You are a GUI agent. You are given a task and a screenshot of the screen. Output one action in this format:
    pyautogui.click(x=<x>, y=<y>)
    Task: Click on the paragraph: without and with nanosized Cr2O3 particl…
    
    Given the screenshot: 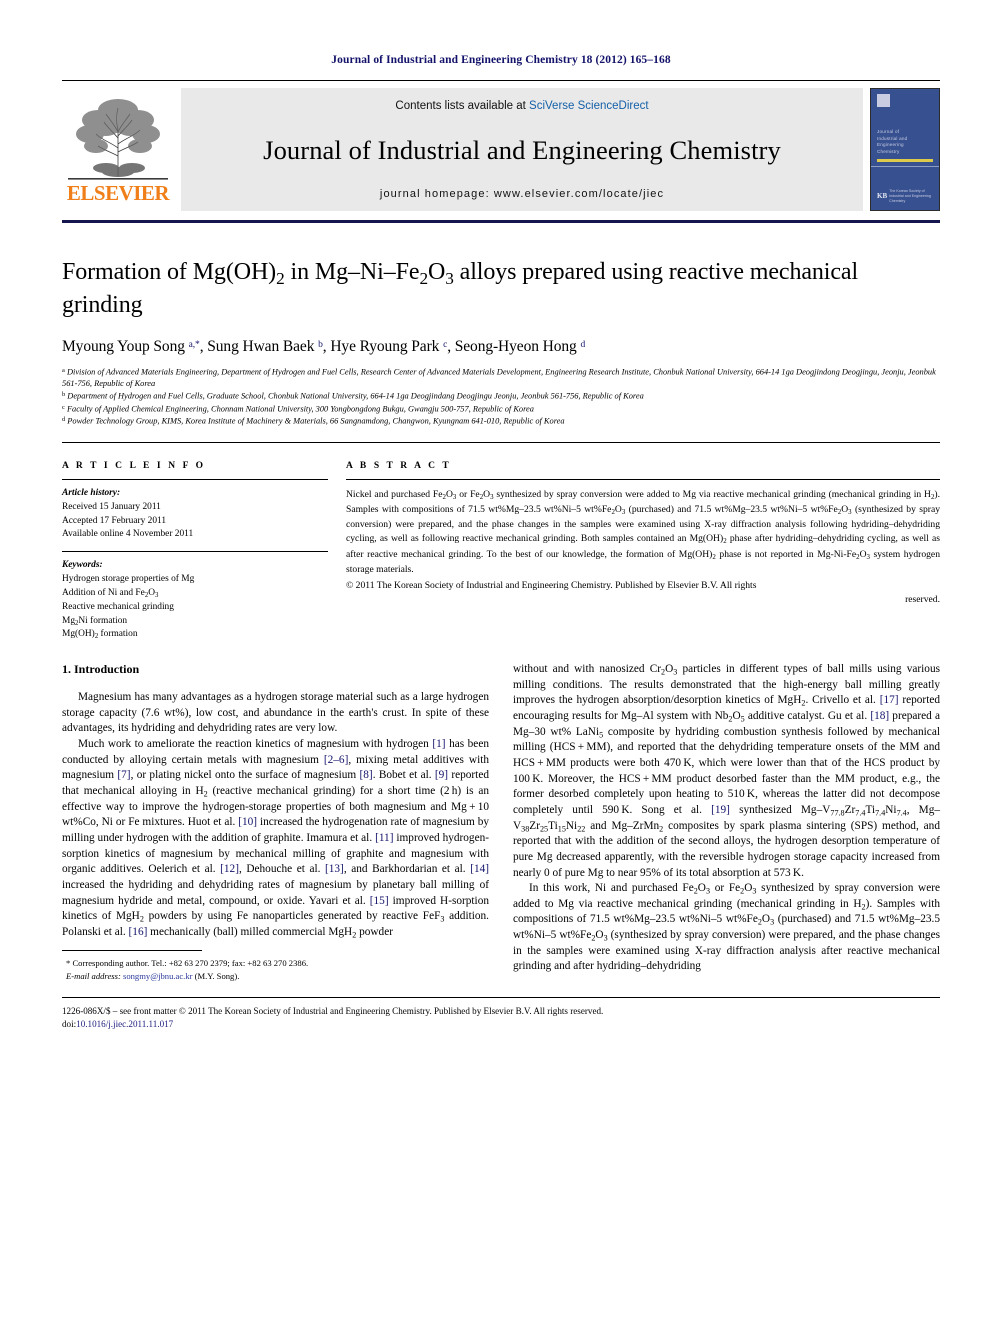 What is the action you would take?
    pyautogui.click(x=726, y=771)
    